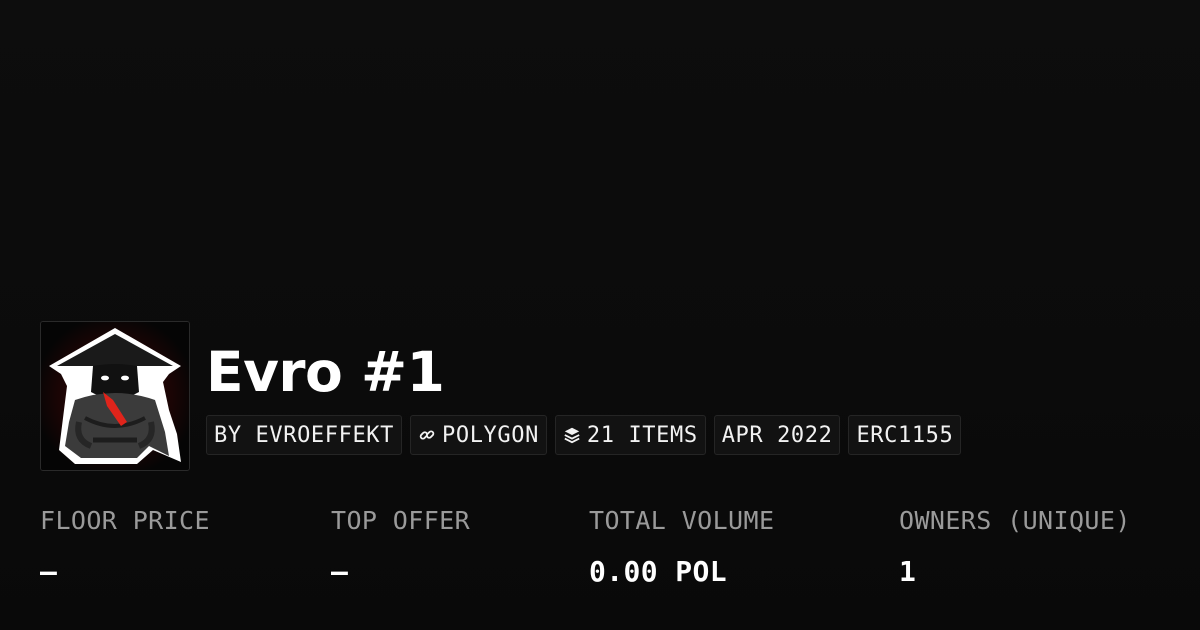 This screenshot has width=1200, height=630. I want to click on layers-icon, so click(572, 435).